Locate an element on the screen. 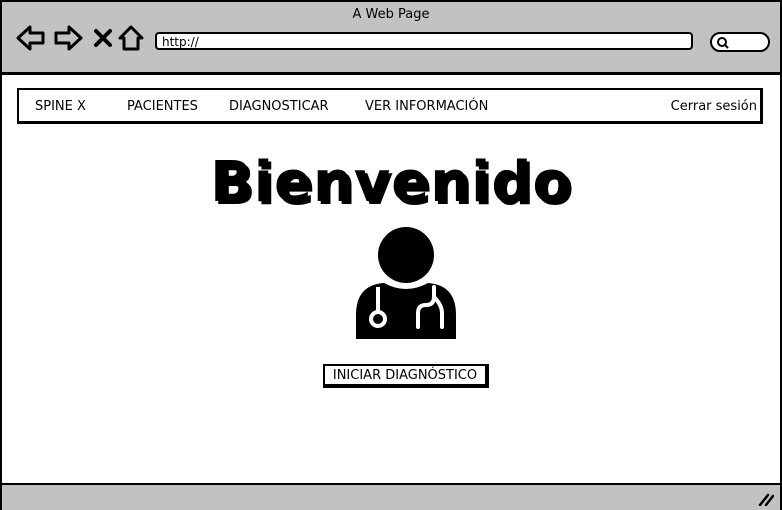 The image size is (782, 510). page-title: Bienvenido is located at coordinates (391, 182).